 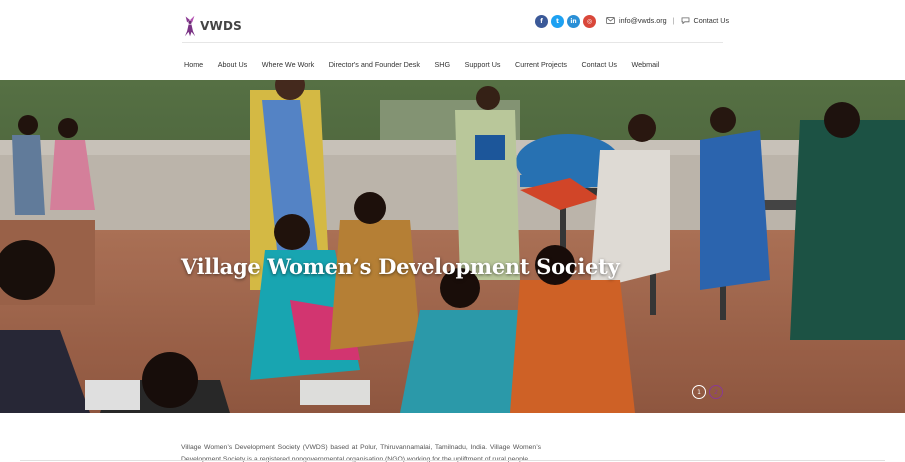 What do you see at coordinates (288, 64) in the screenshot?
I see `nav-where-we-work: Where We Work` at bounding box center [288, 64].